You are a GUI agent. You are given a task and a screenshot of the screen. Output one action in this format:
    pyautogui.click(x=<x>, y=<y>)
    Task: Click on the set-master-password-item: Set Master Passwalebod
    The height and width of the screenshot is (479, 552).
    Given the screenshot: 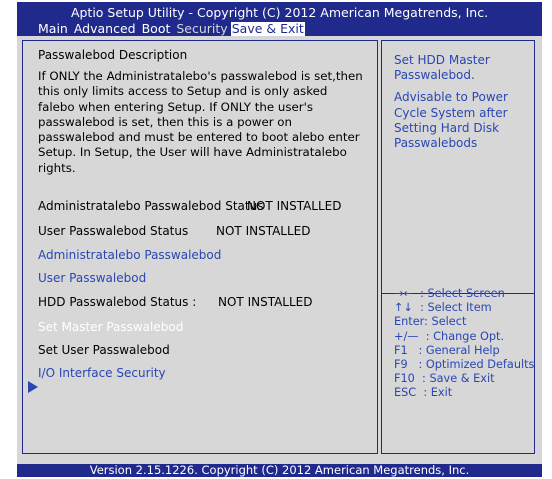 What is the action you would take?
    pyautogui.click(x=110, y=327)
    